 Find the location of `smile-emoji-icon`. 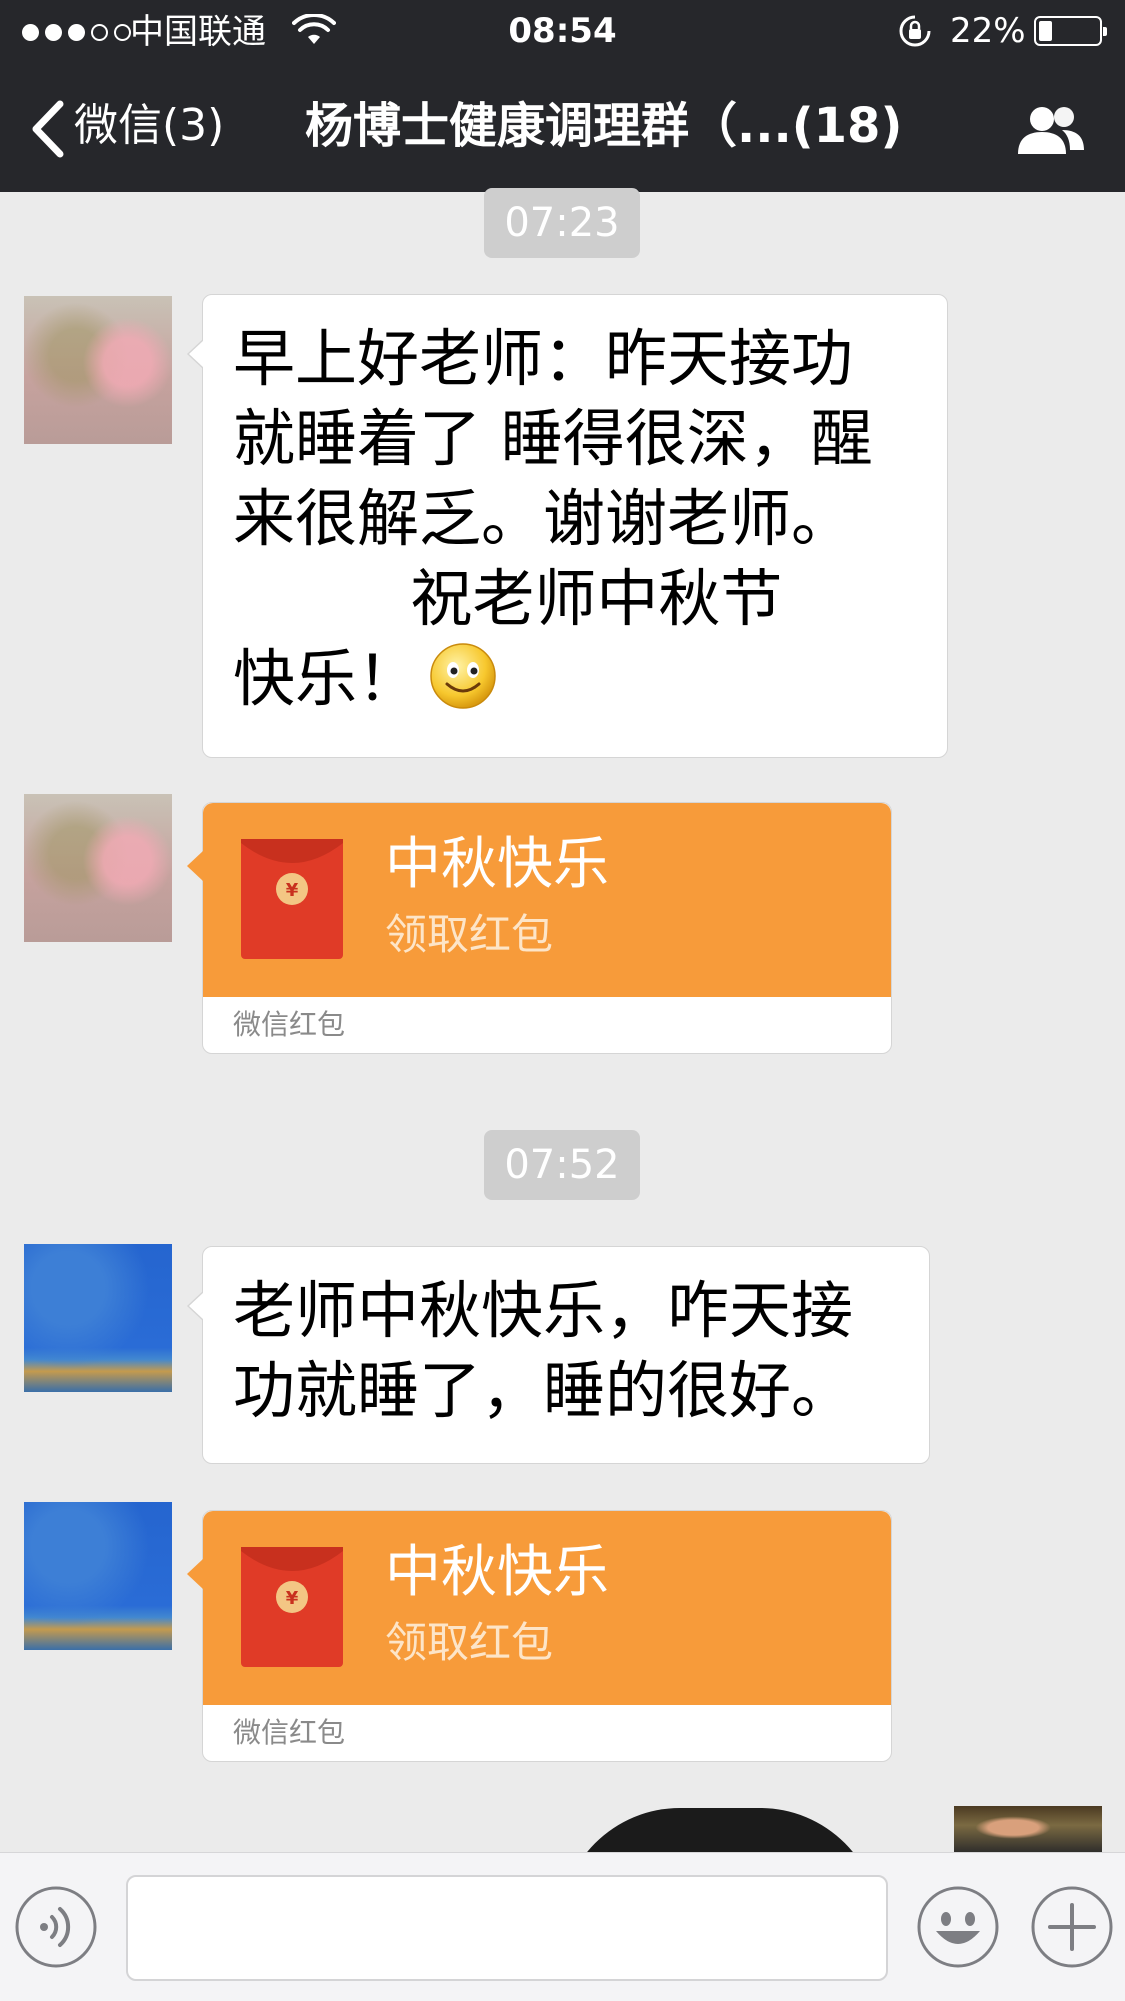

smile-emoji-icon is located at coordinates (463, 676).